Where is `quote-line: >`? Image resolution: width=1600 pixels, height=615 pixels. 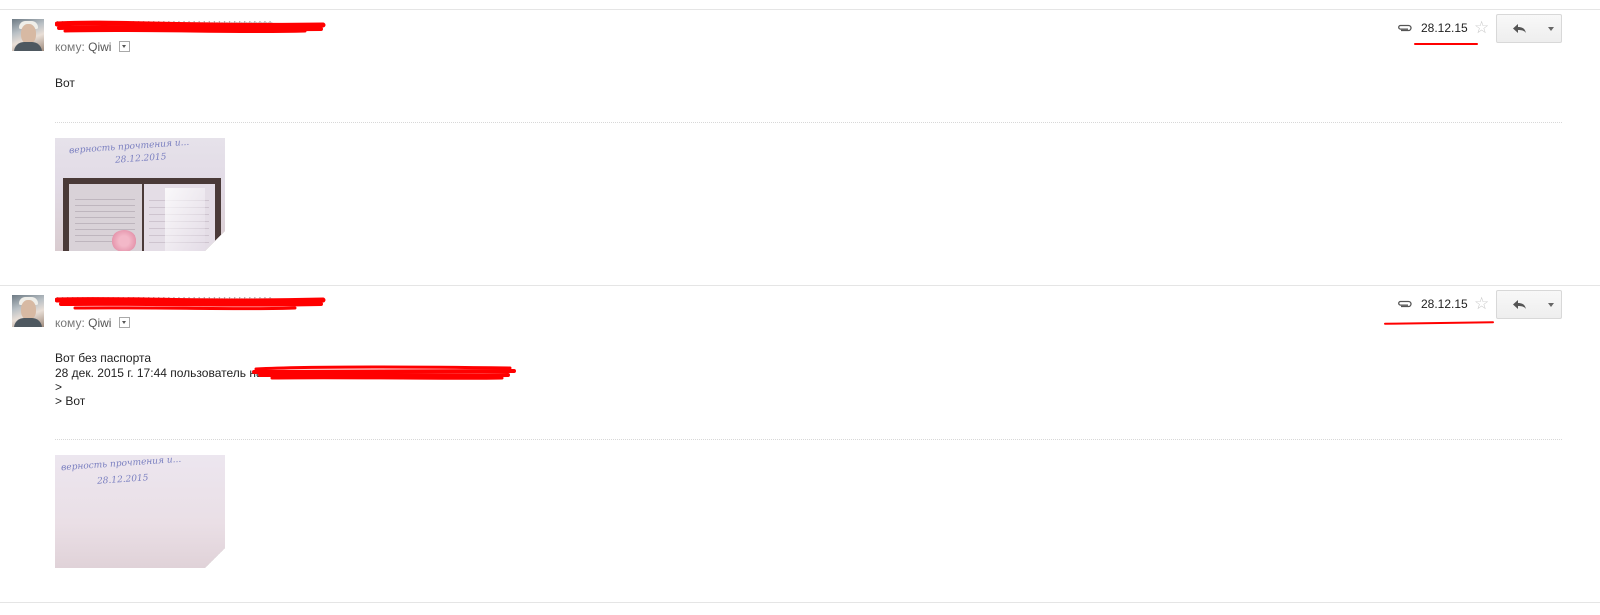 quote-line: > is located at coordinates (59, 387).